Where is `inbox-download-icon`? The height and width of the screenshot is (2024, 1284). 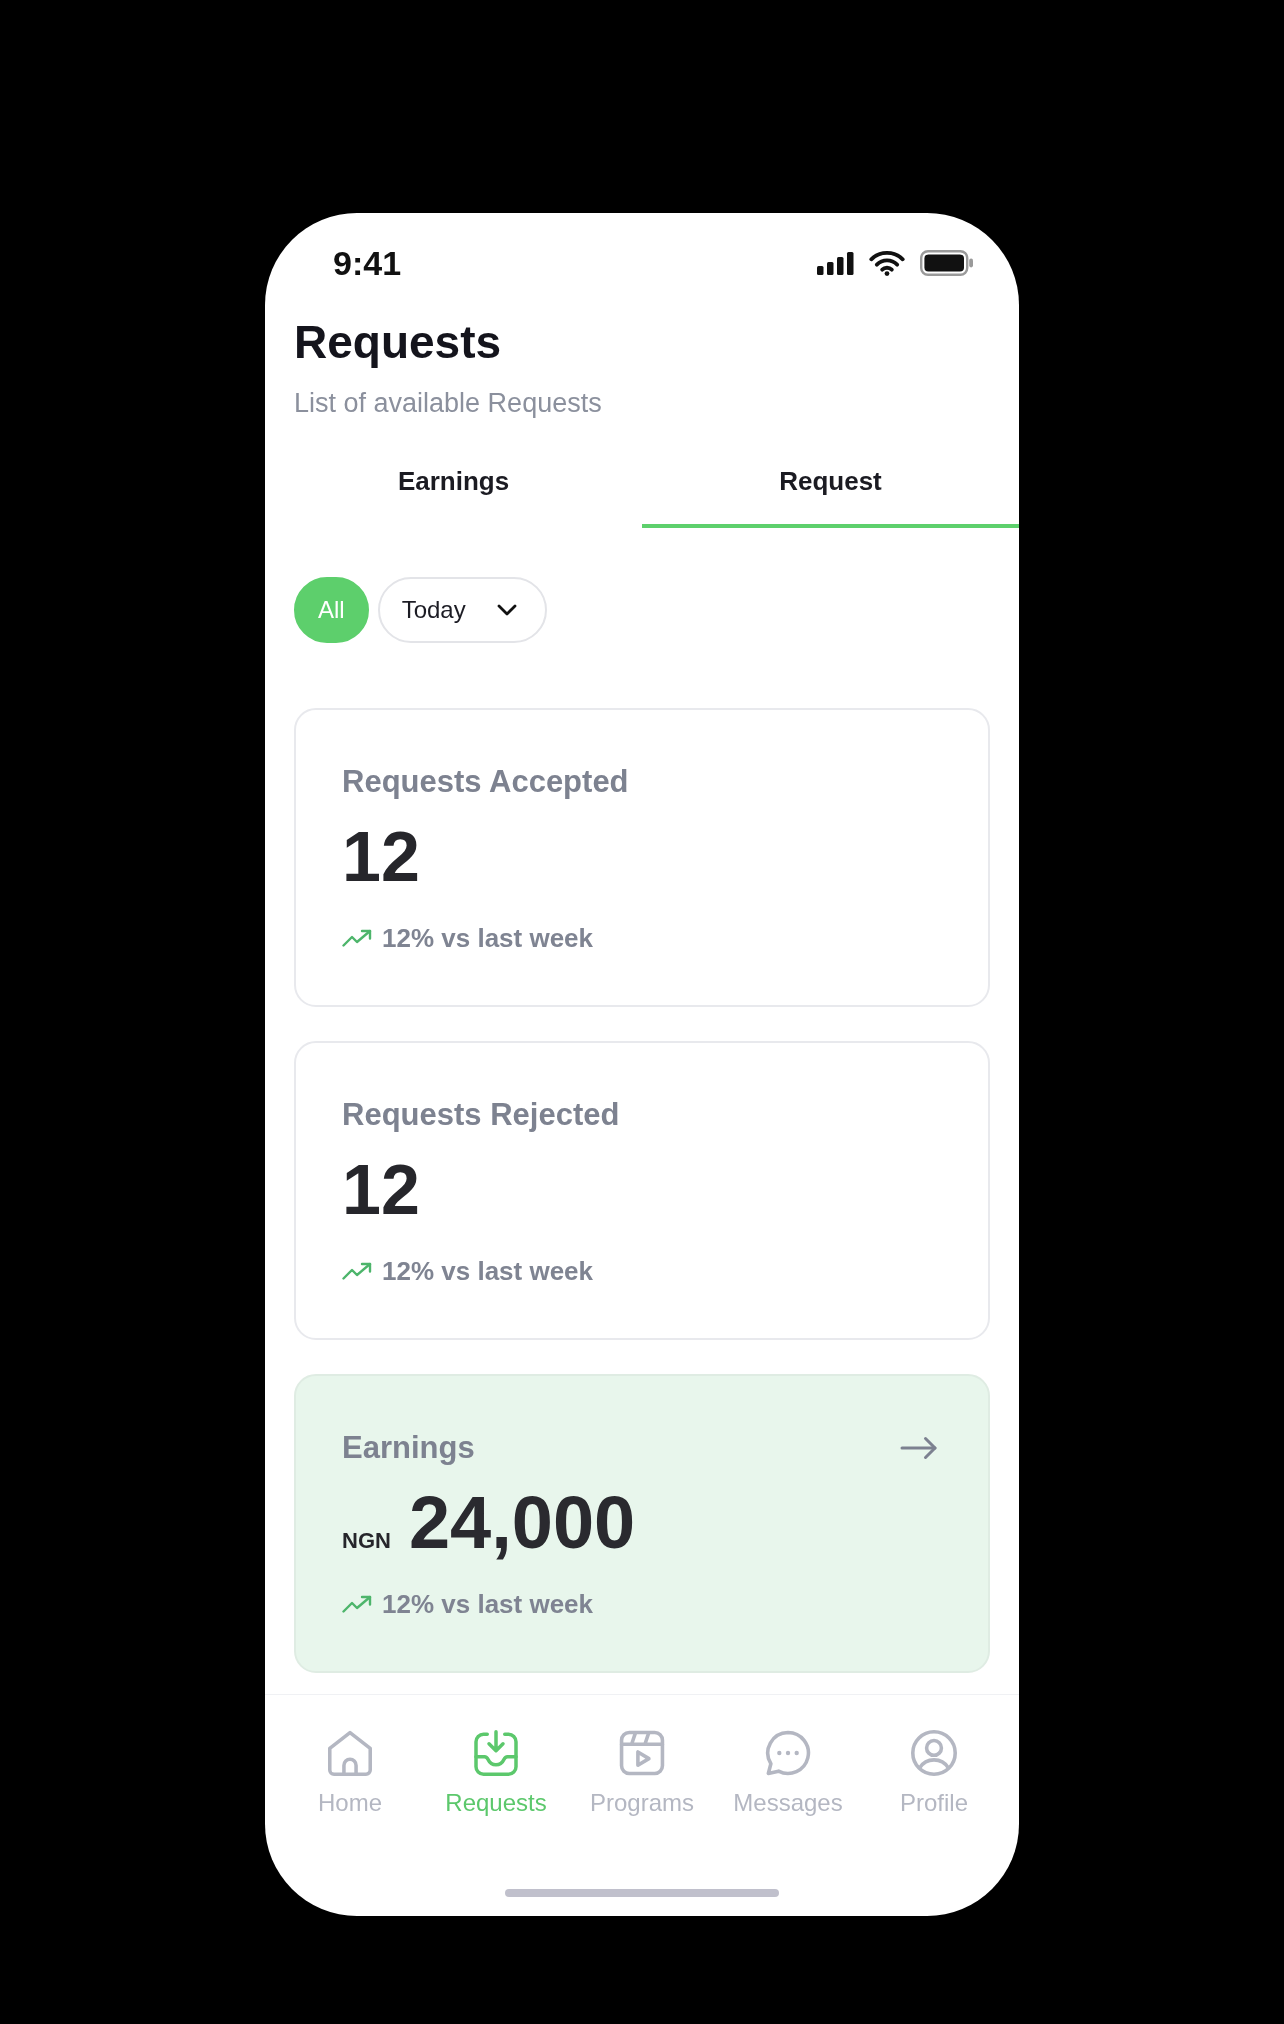 inbox-download-icon is located at coordinates (496, 1753).